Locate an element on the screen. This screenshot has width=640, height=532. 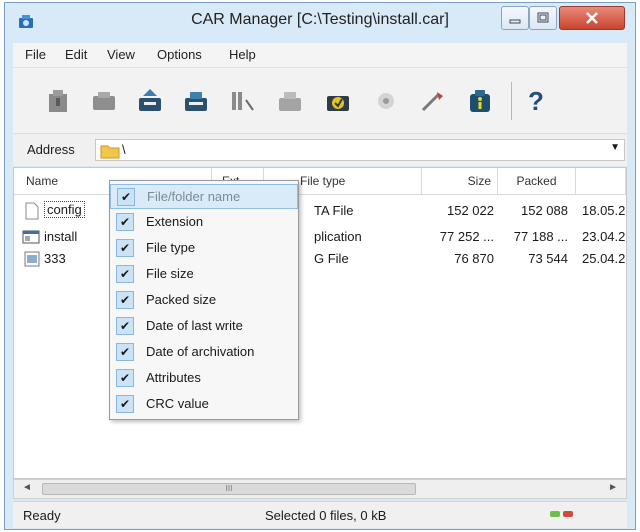
scroll-grip: III is located at coordinates (229, 488).